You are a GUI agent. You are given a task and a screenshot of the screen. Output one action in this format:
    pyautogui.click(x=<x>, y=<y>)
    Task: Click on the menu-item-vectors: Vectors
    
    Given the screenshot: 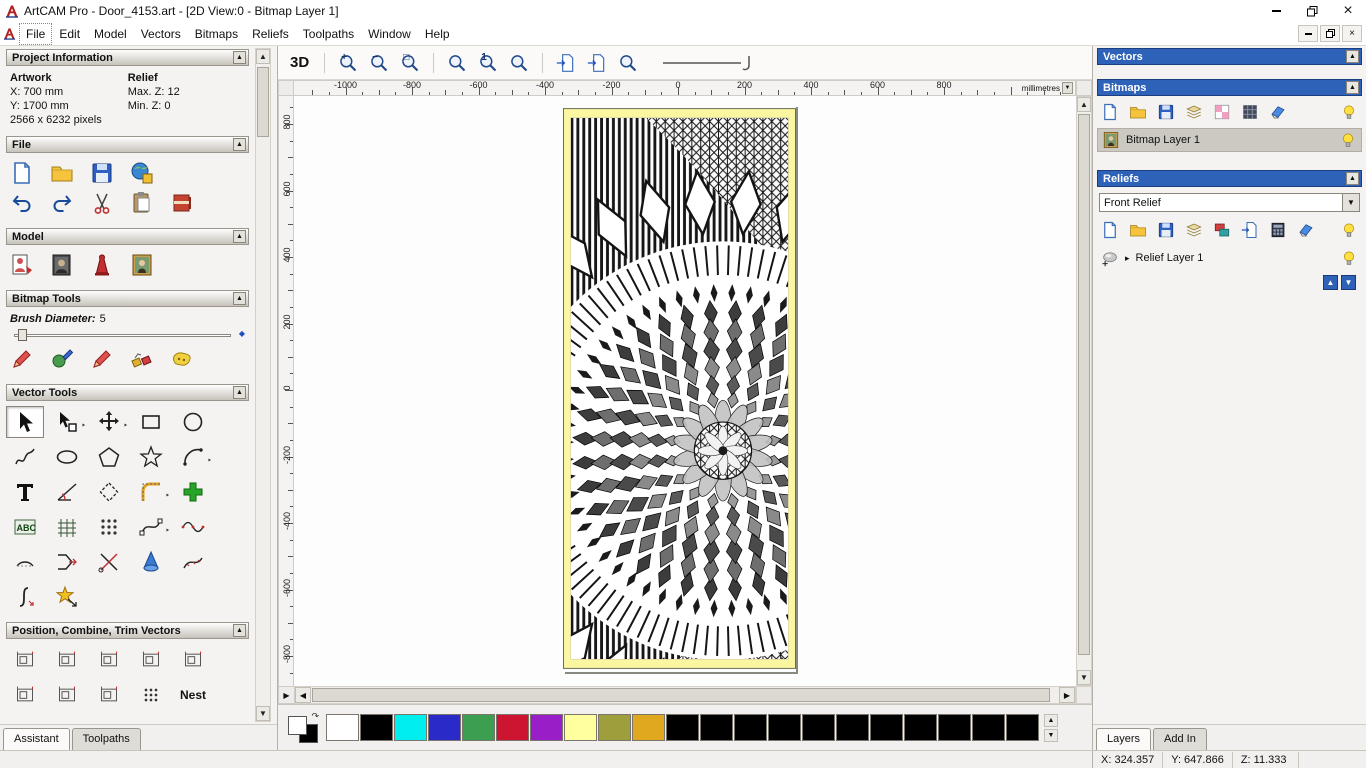 What is the action you would take?
    pyautogui.click(x=161, y=34)
    